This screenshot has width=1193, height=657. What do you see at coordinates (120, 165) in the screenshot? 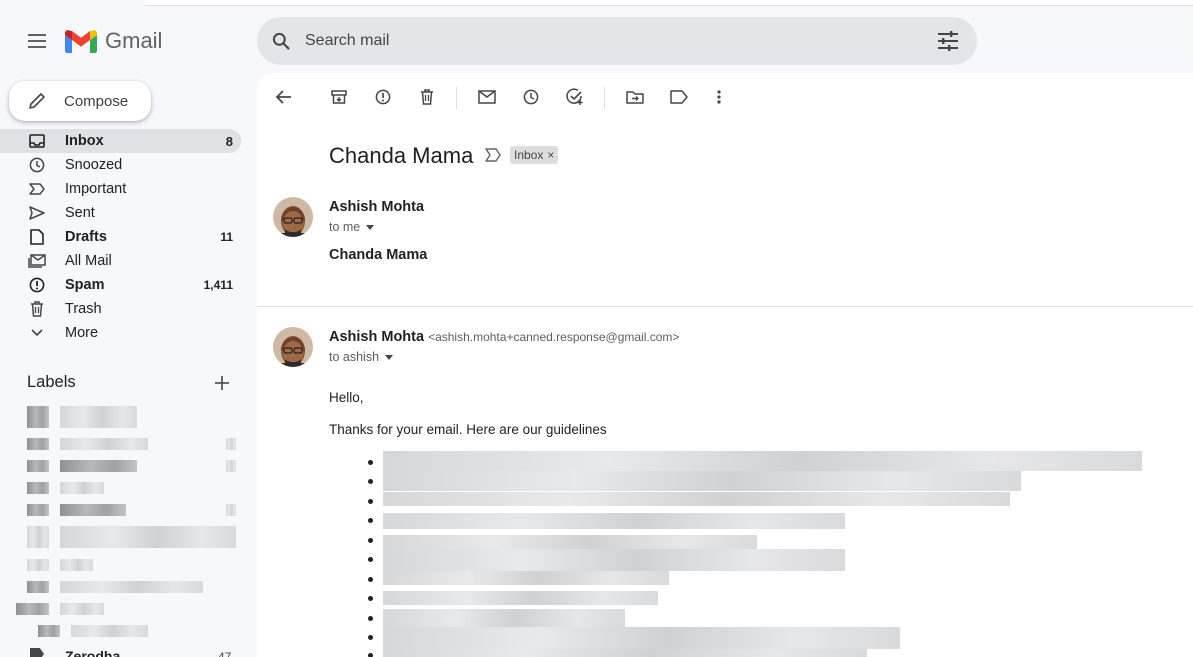
I see `sidebar-item-snoozed: Snoozed` at bounding box center [120, 165].